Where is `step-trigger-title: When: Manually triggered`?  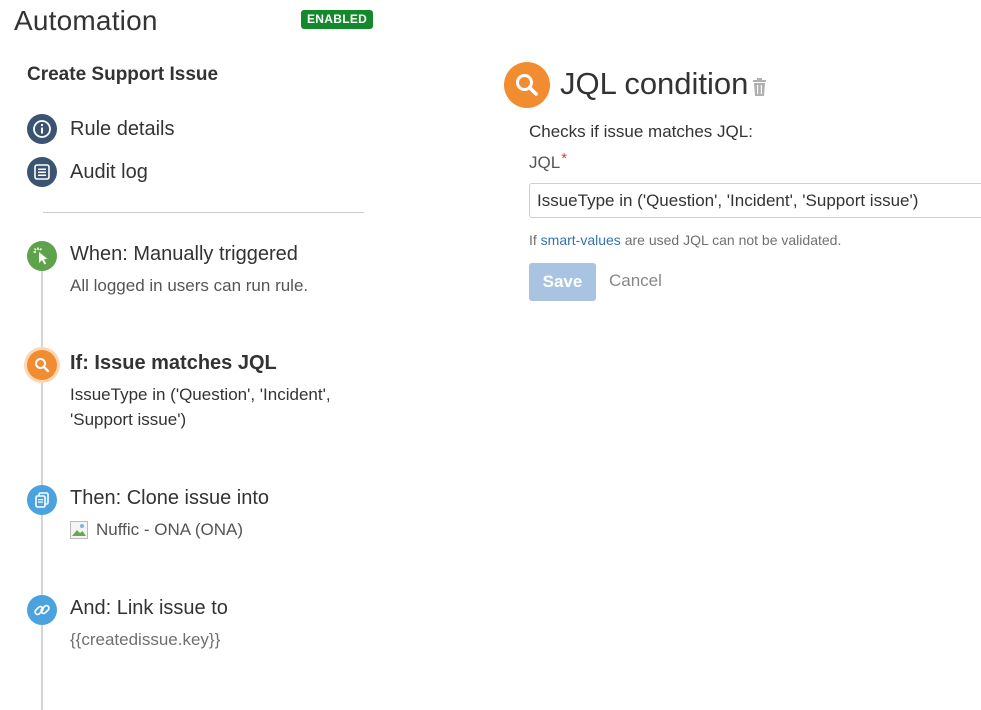 step-trigger-title: When: Manually triggered is located at coordinates (184, 254).